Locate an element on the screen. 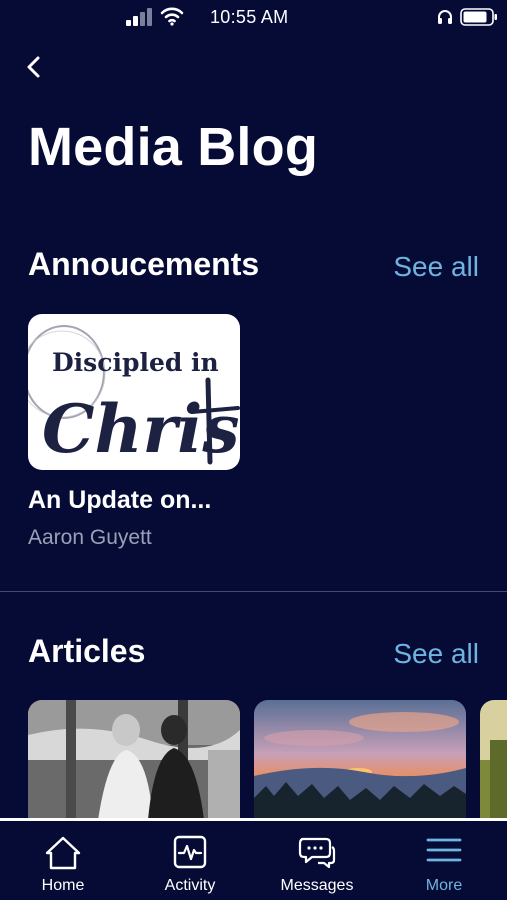 This screenshot has width=507, height=900. status-time: 10:55 AM is located at coordinates (249, 17).